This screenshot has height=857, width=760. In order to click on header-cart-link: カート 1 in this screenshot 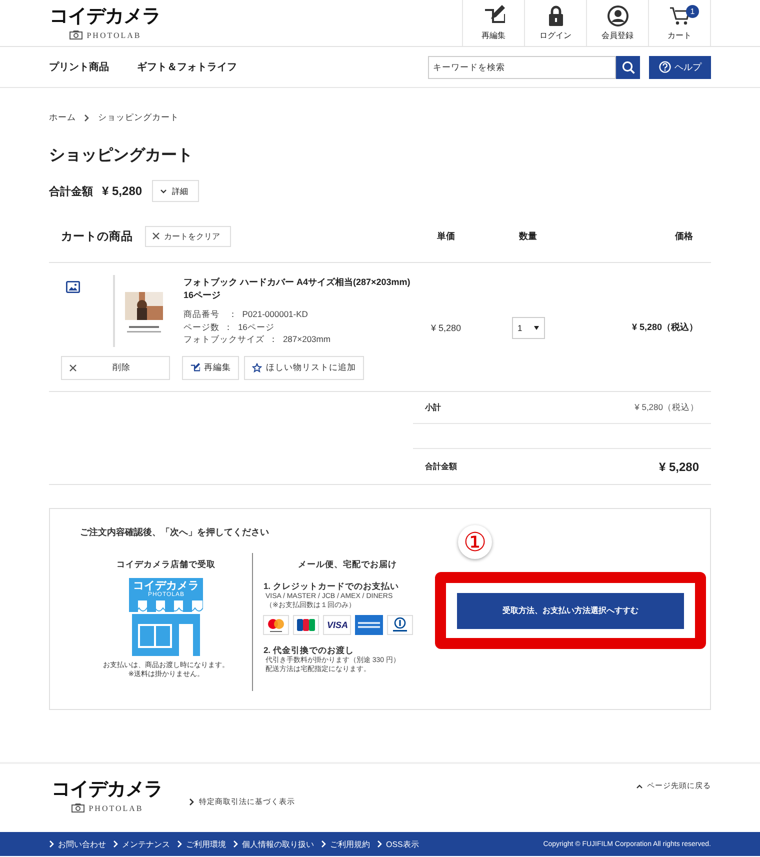, I will do `click(679, 23)`.